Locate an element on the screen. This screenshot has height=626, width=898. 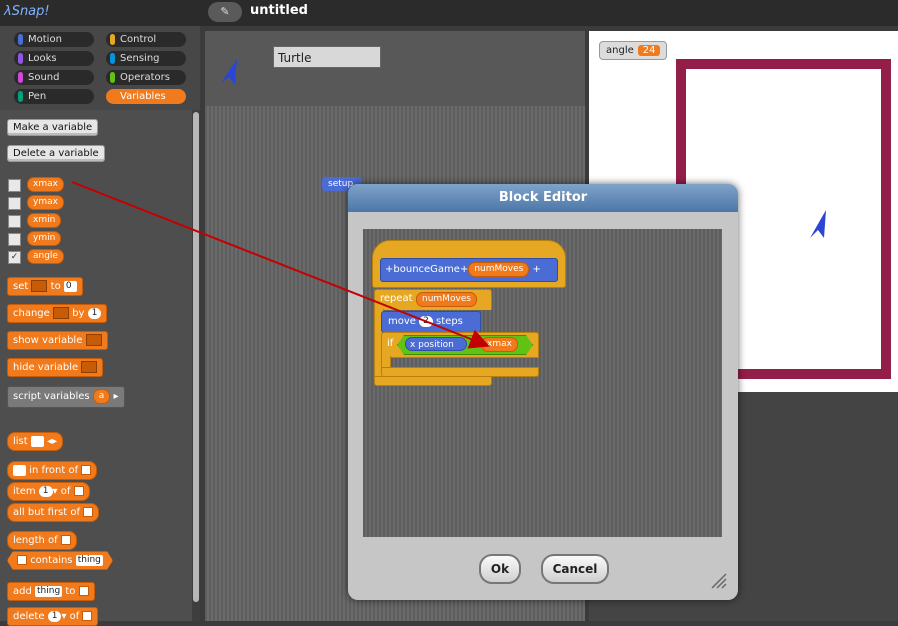
all-but-first-block: all but first of is located at coordinates (53, 512).